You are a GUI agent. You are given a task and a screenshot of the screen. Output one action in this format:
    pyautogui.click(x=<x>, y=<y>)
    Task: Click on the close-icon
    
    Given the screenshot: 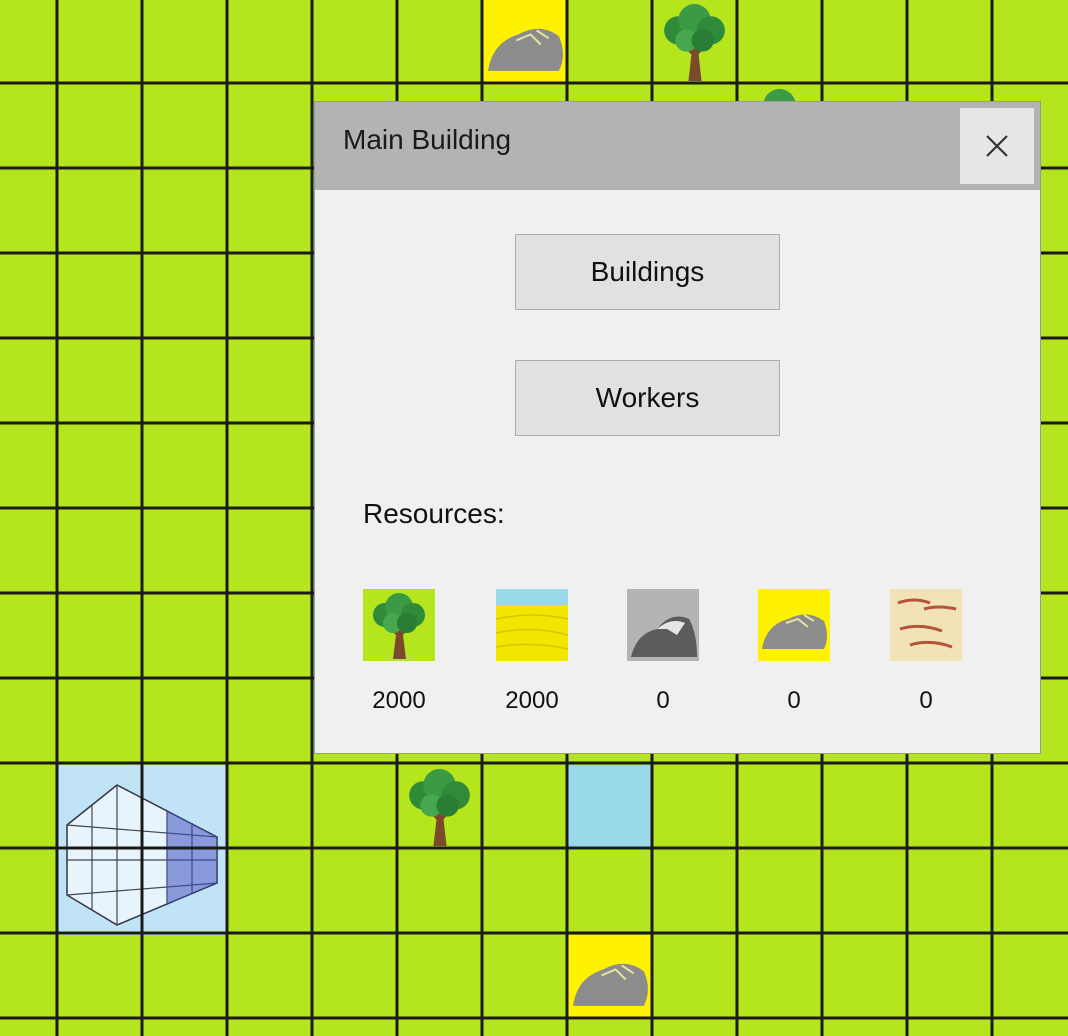 What is the action you would take?
    pyautogui.click(x=997, y=146)
    